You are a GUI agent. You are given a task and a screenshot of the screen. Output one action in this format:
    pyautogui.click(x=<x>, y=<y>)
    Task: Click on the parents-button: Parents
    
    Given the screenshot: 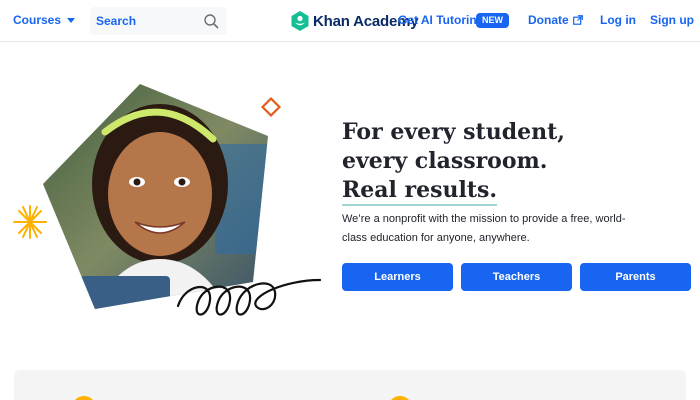 What is the action you would take?
    pyautogui.click(x=635, y=277)
    